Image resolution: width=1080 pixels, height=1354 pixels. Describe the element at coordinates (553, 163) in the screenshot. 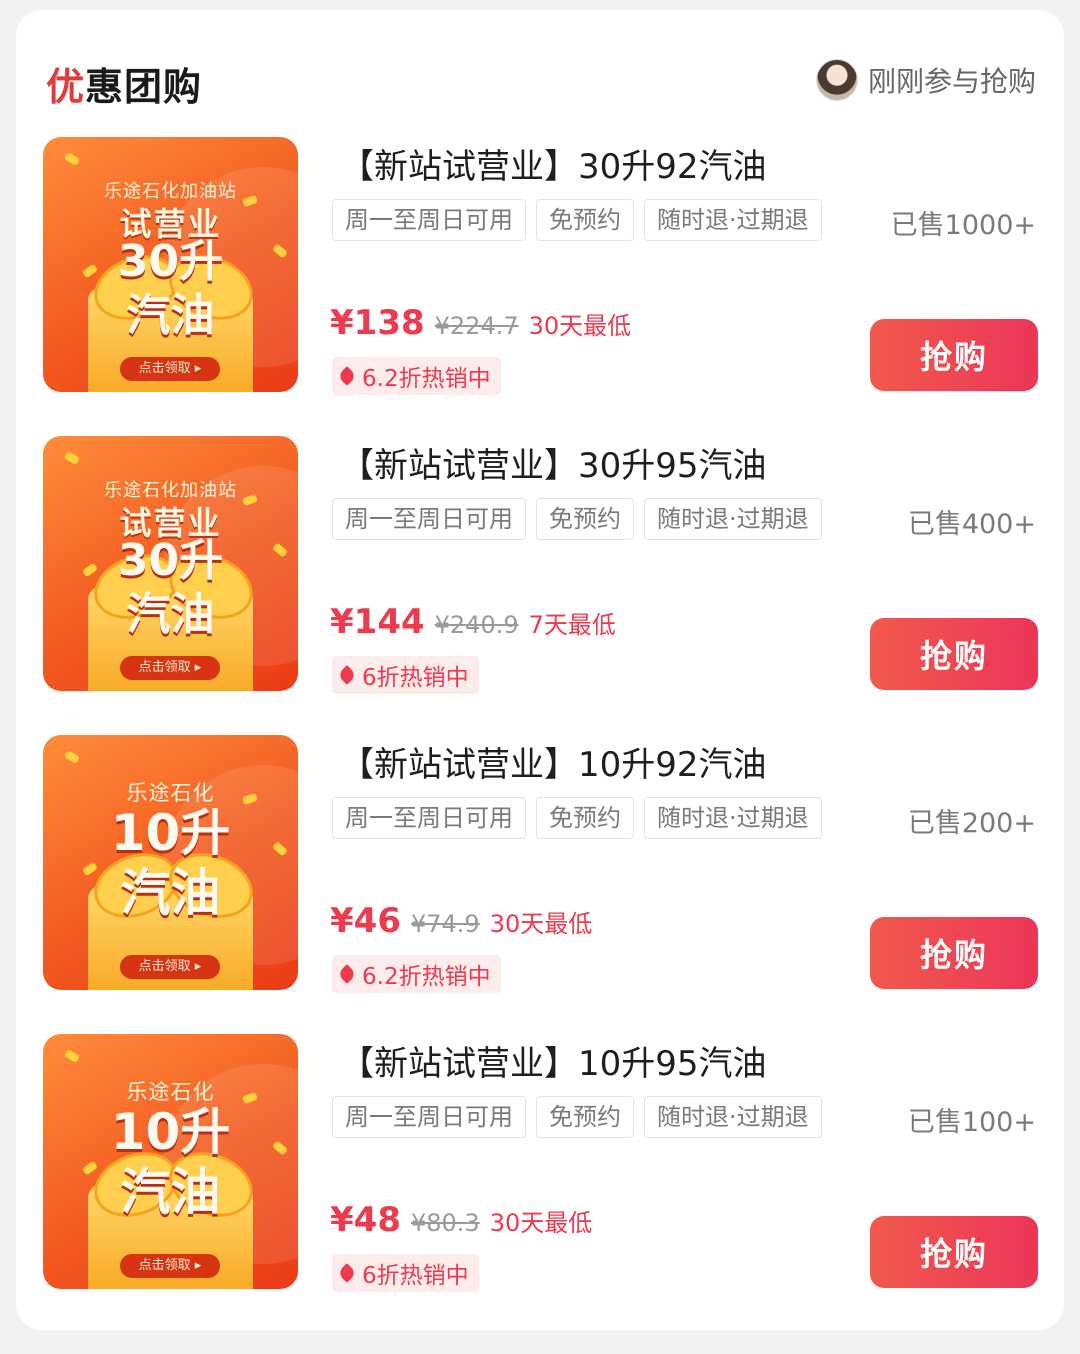

I see `deal-title: 【新站试营业】30升92汽油` at that location.